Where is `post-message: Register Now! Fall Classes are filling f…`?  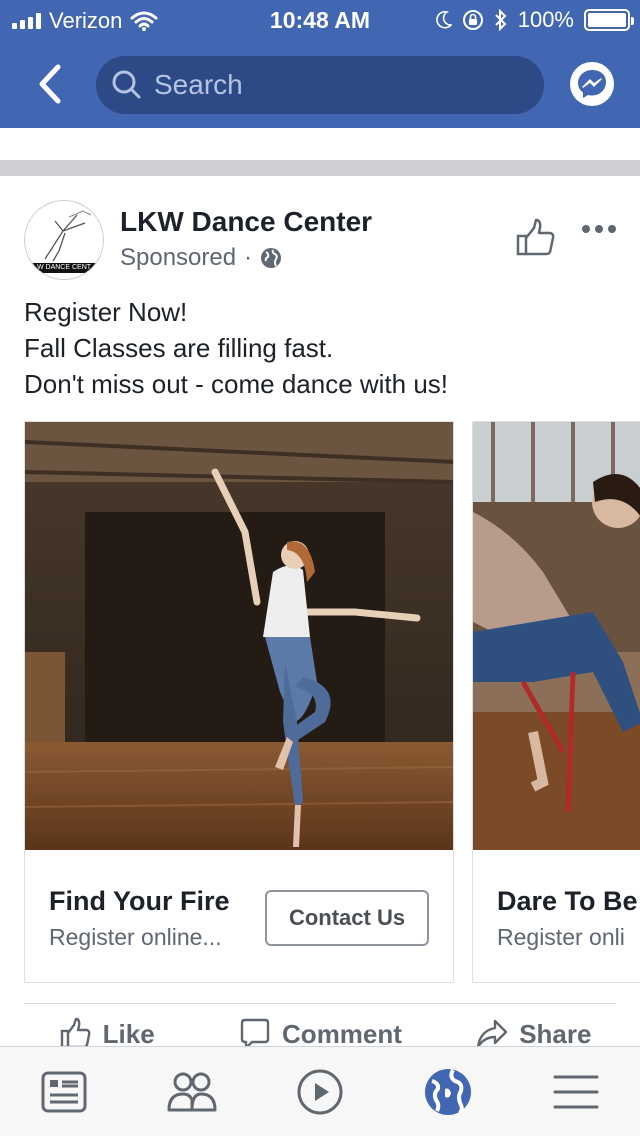 post-message: Register Now! Fall Classes are filling f… is located at coordinates (236, 348).